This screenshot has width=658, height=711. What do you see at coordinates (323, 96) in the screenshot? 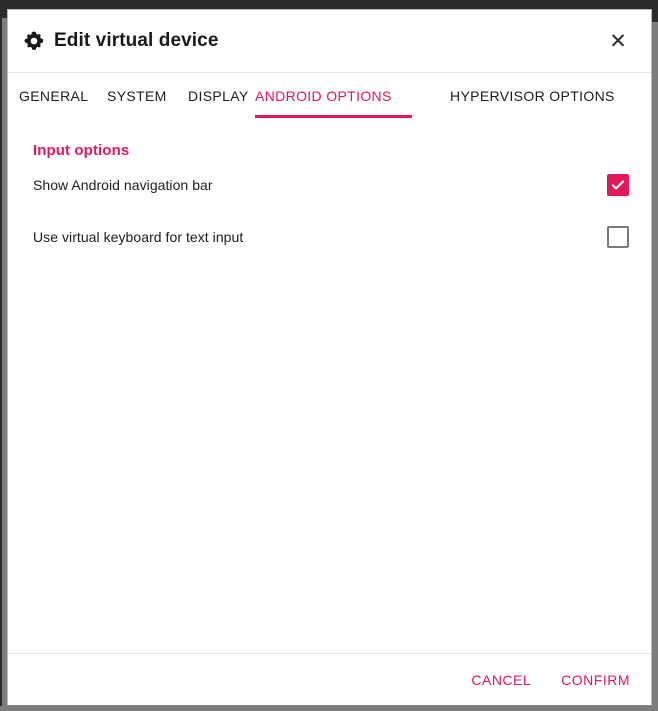
I see `tab-android-options-label: ANDROID OPTIONS` at bounding box center [323, 96].